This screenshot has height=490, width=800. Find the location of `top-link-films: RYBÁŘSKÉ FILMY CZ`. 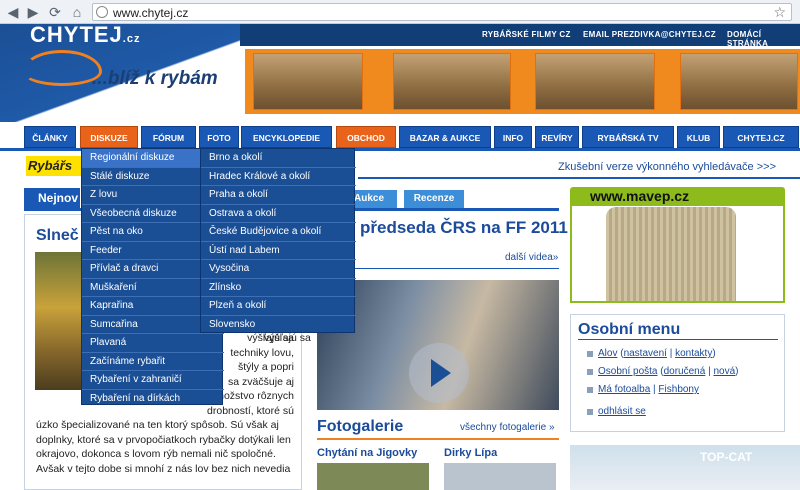

top-link-films: RYBÁŘSKÉ FILMY CZ is located at coordinates (526, 34).